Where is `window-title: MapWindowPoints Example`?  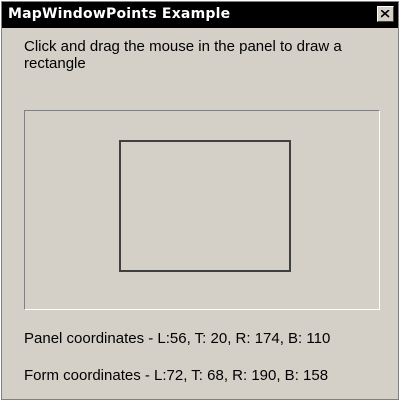
window-title: MapWindowPoints Example is located at coordinates (119, 14).